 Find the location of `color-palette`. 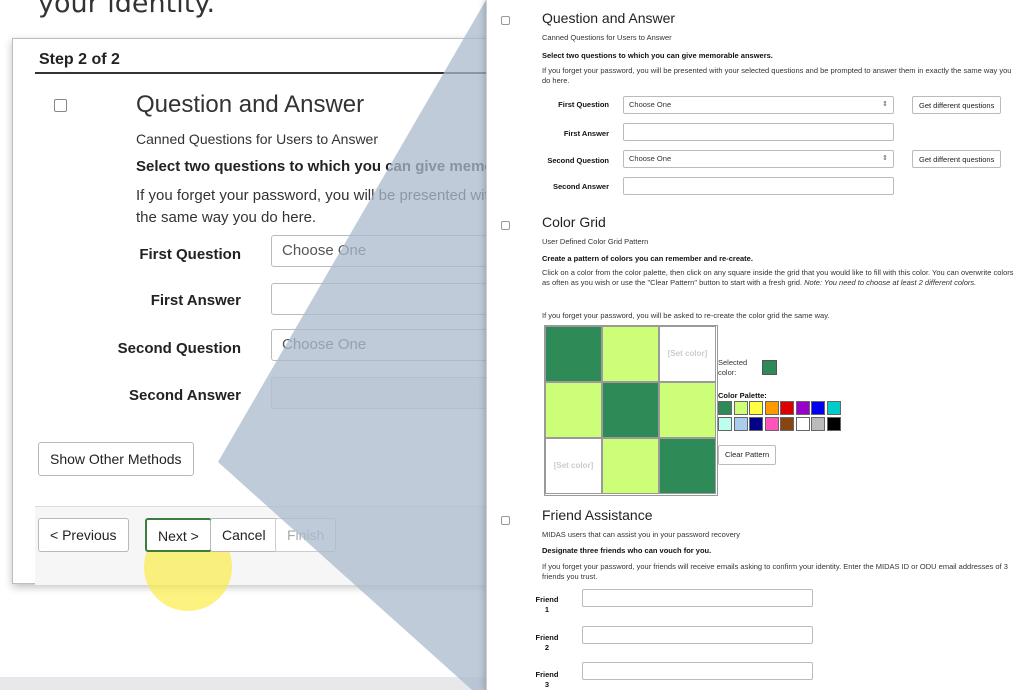

color-palette is located at coordinates (780, 416).